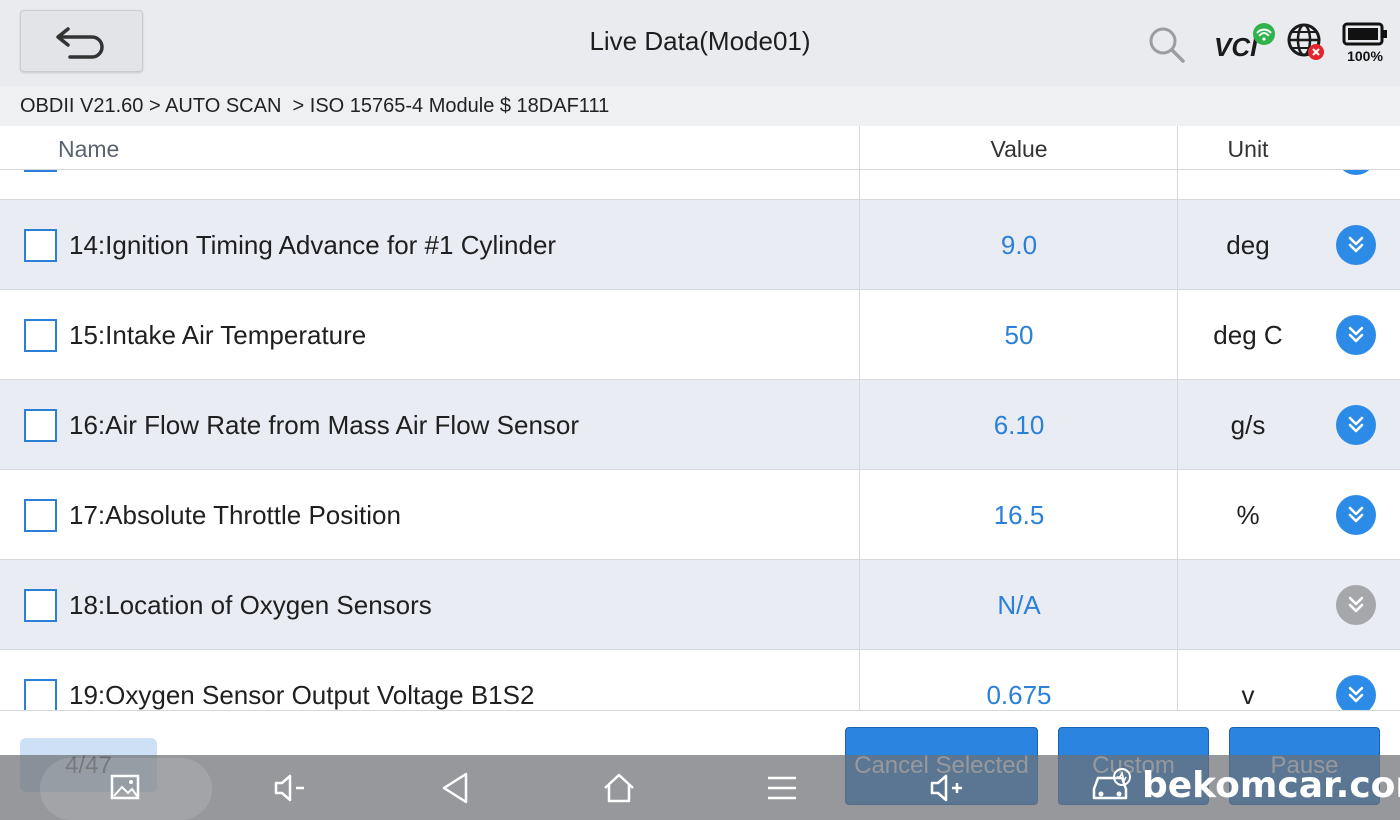  Describe the element at coordinates (1365, 56) in the screenshot. I see `battery-level: 100%` at that location.